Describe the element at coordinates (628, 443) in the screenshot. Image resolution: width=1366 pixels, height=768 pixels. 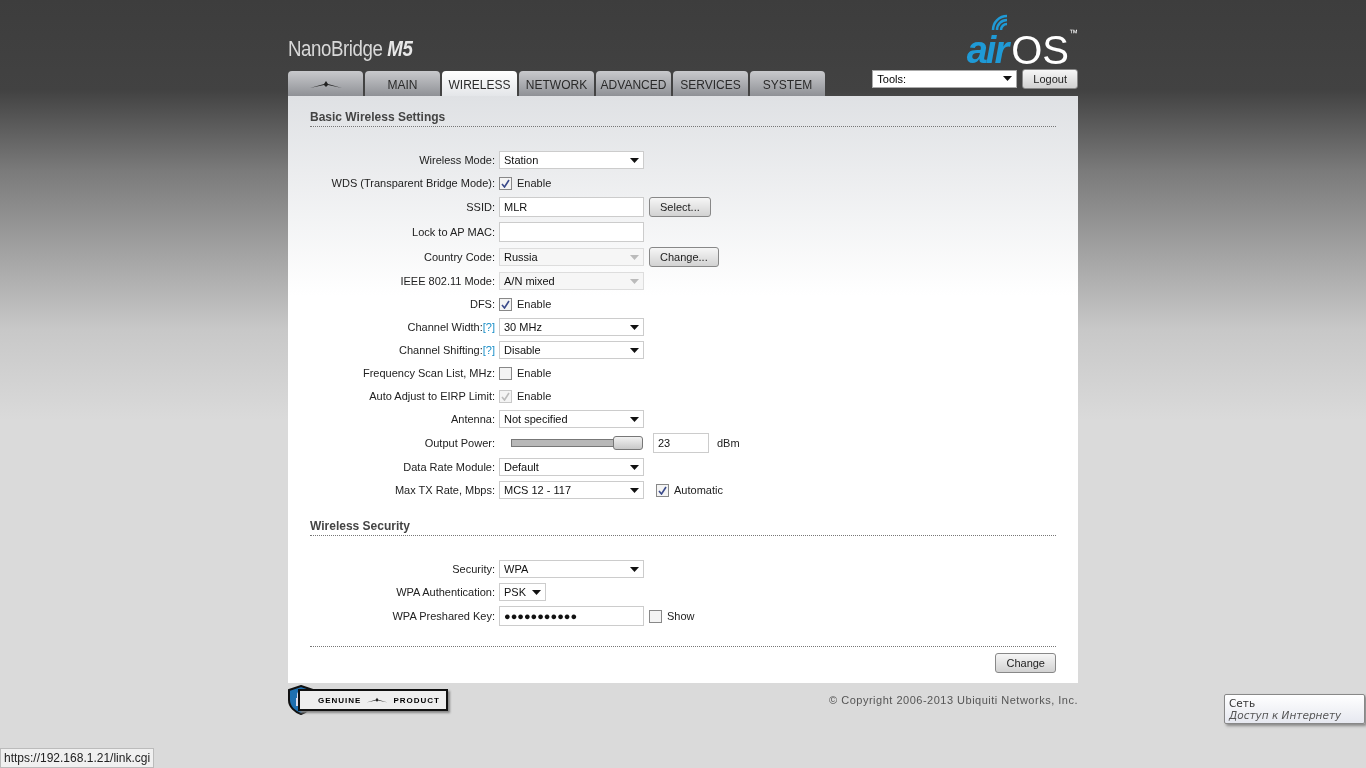
I see `slider-thumb` at that location.